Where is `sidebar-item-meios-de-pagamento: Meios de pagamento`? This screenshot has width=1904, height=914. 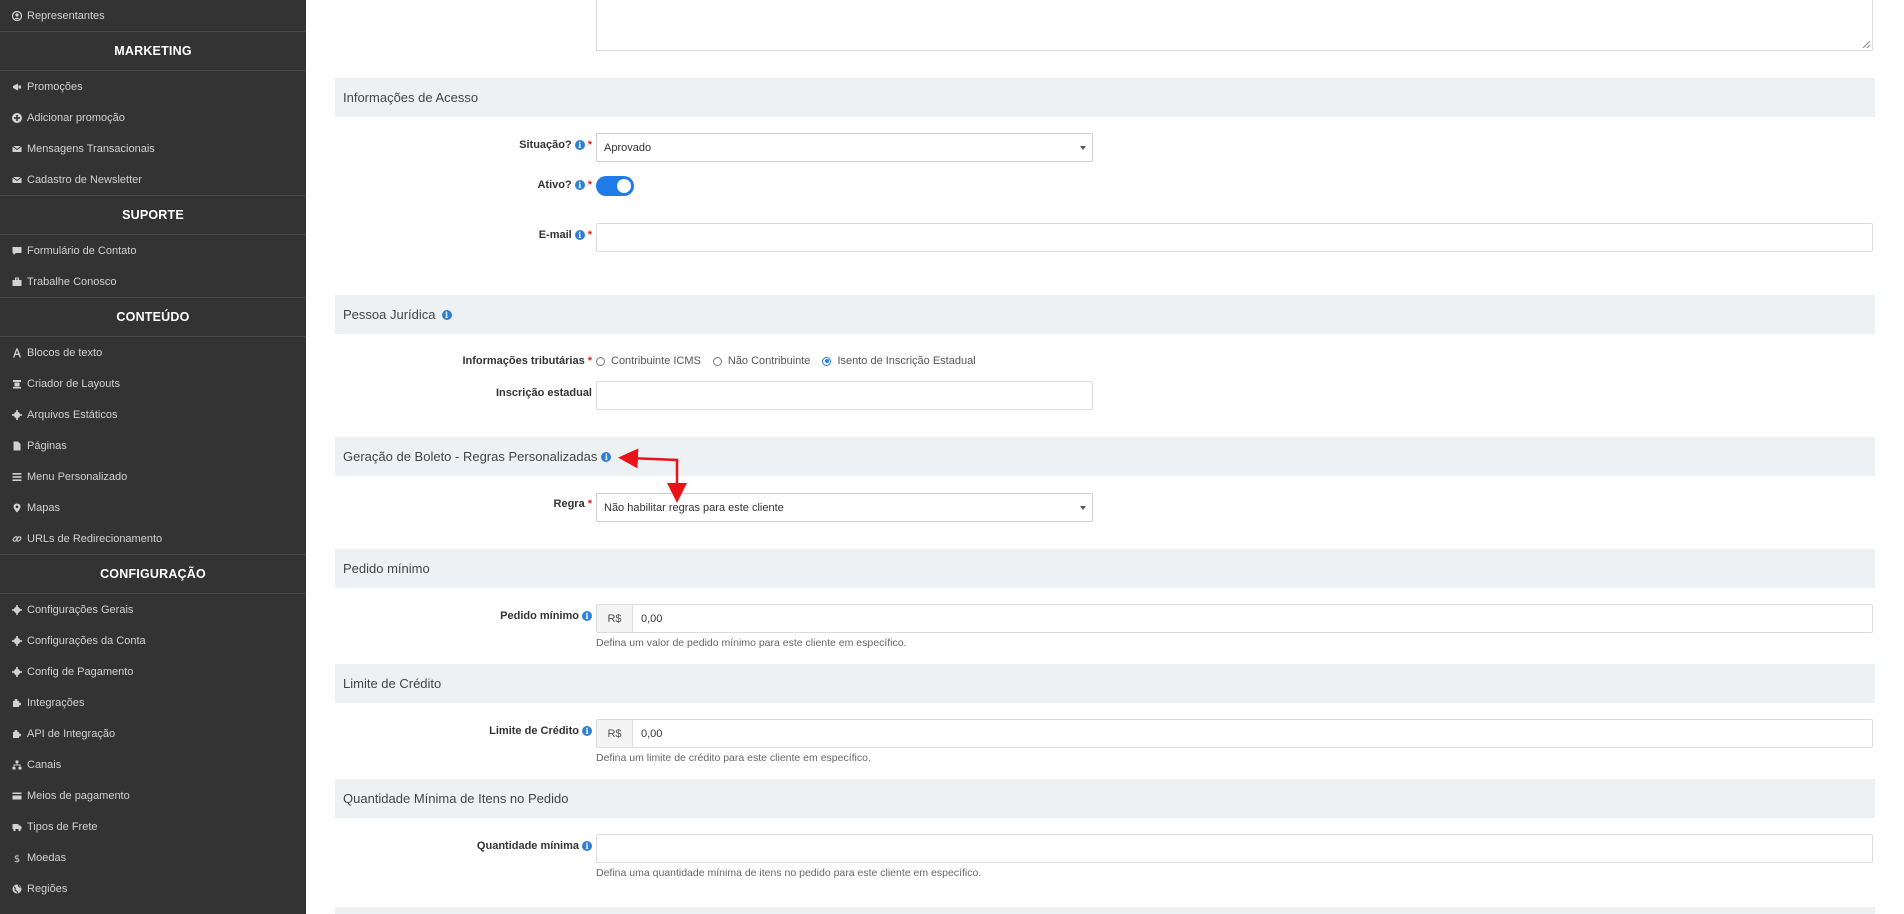 sidebar-item-meios-de-pagamento: Meios de pagamento is located at coordinates (153, 795).